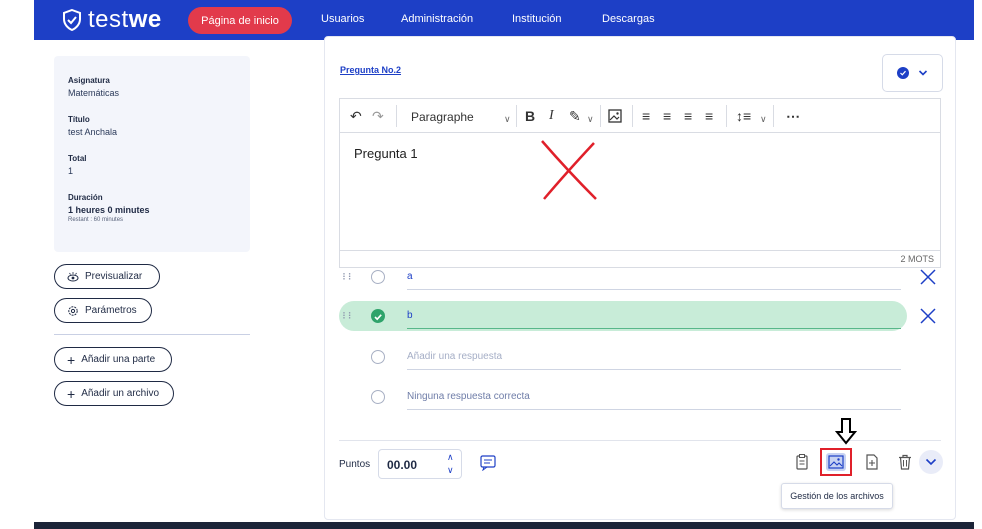  What do you see at coordinates (488, 462) in the screenshot?
I see `comment-icon` at bounding box center [488, 462].